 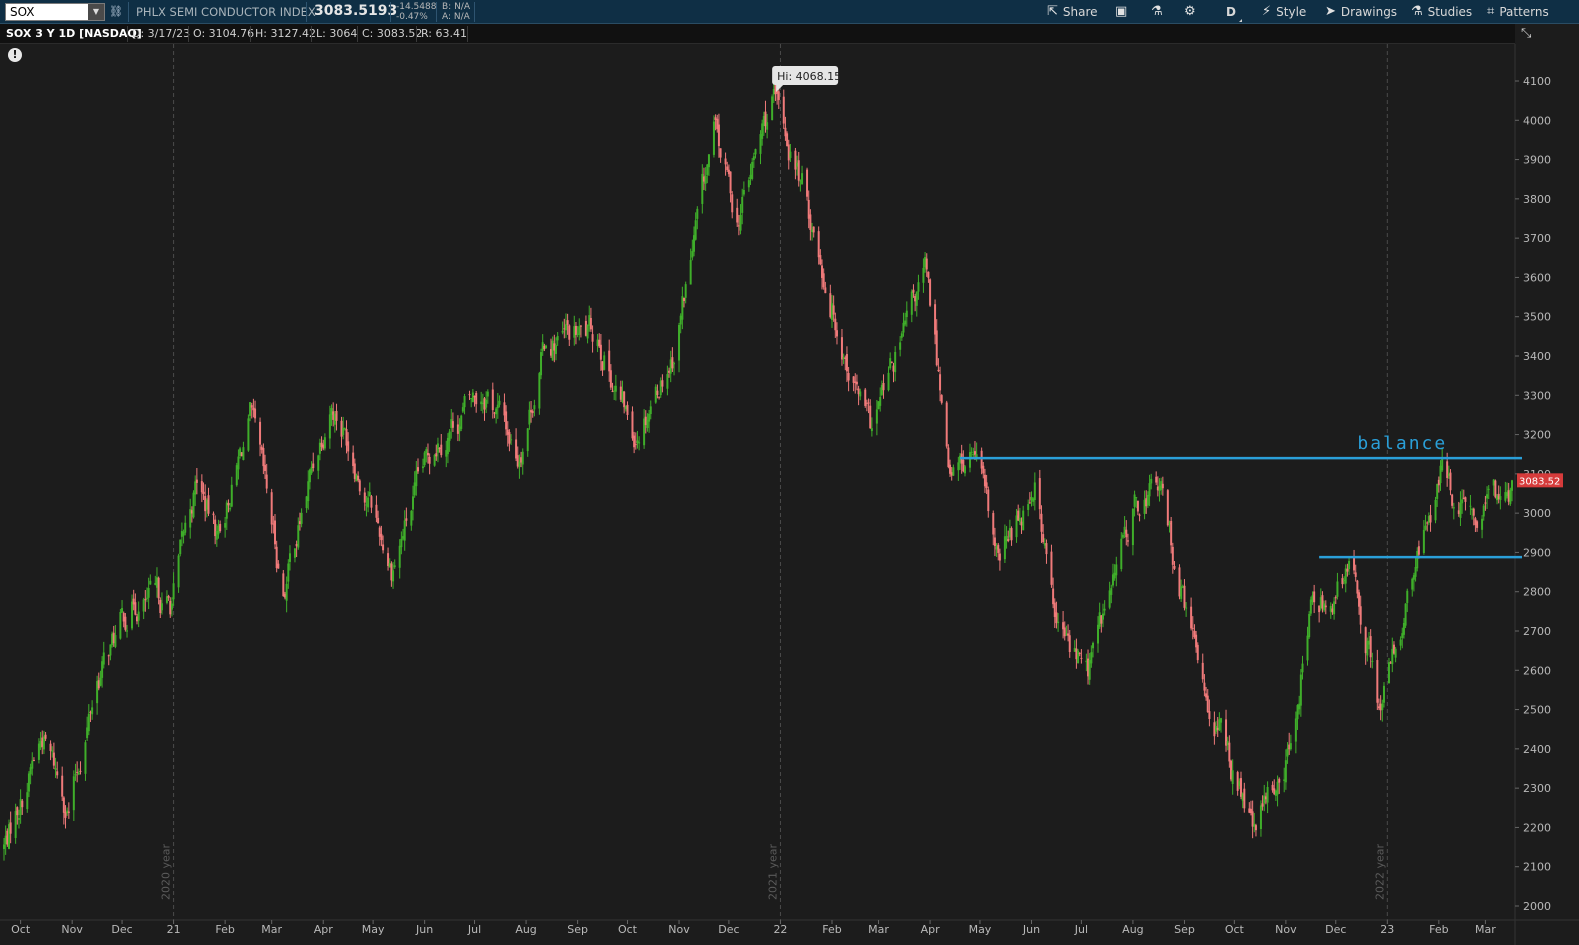 What do you see at coordinates (1485, 929) in the screenshot?
I see `time-tick-label: Mar` at bounding box center [1485, 929].